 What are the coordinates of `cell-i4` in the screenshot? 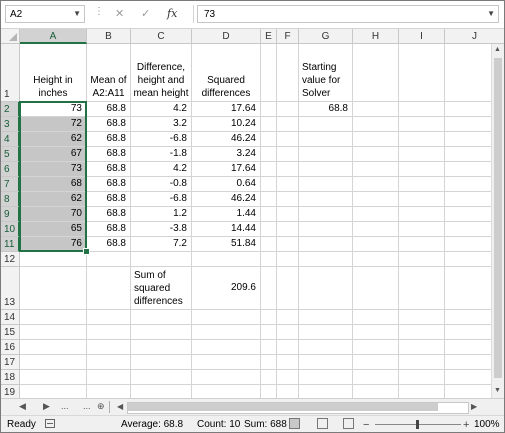 It's located at (422, 139).